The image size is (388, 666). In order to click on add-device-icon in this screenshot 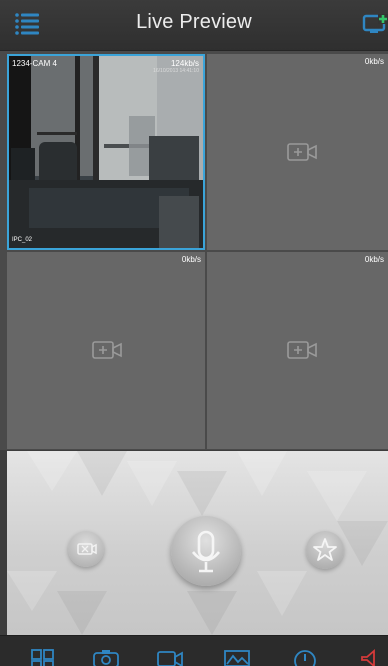, I will do `click(375, 25)`.